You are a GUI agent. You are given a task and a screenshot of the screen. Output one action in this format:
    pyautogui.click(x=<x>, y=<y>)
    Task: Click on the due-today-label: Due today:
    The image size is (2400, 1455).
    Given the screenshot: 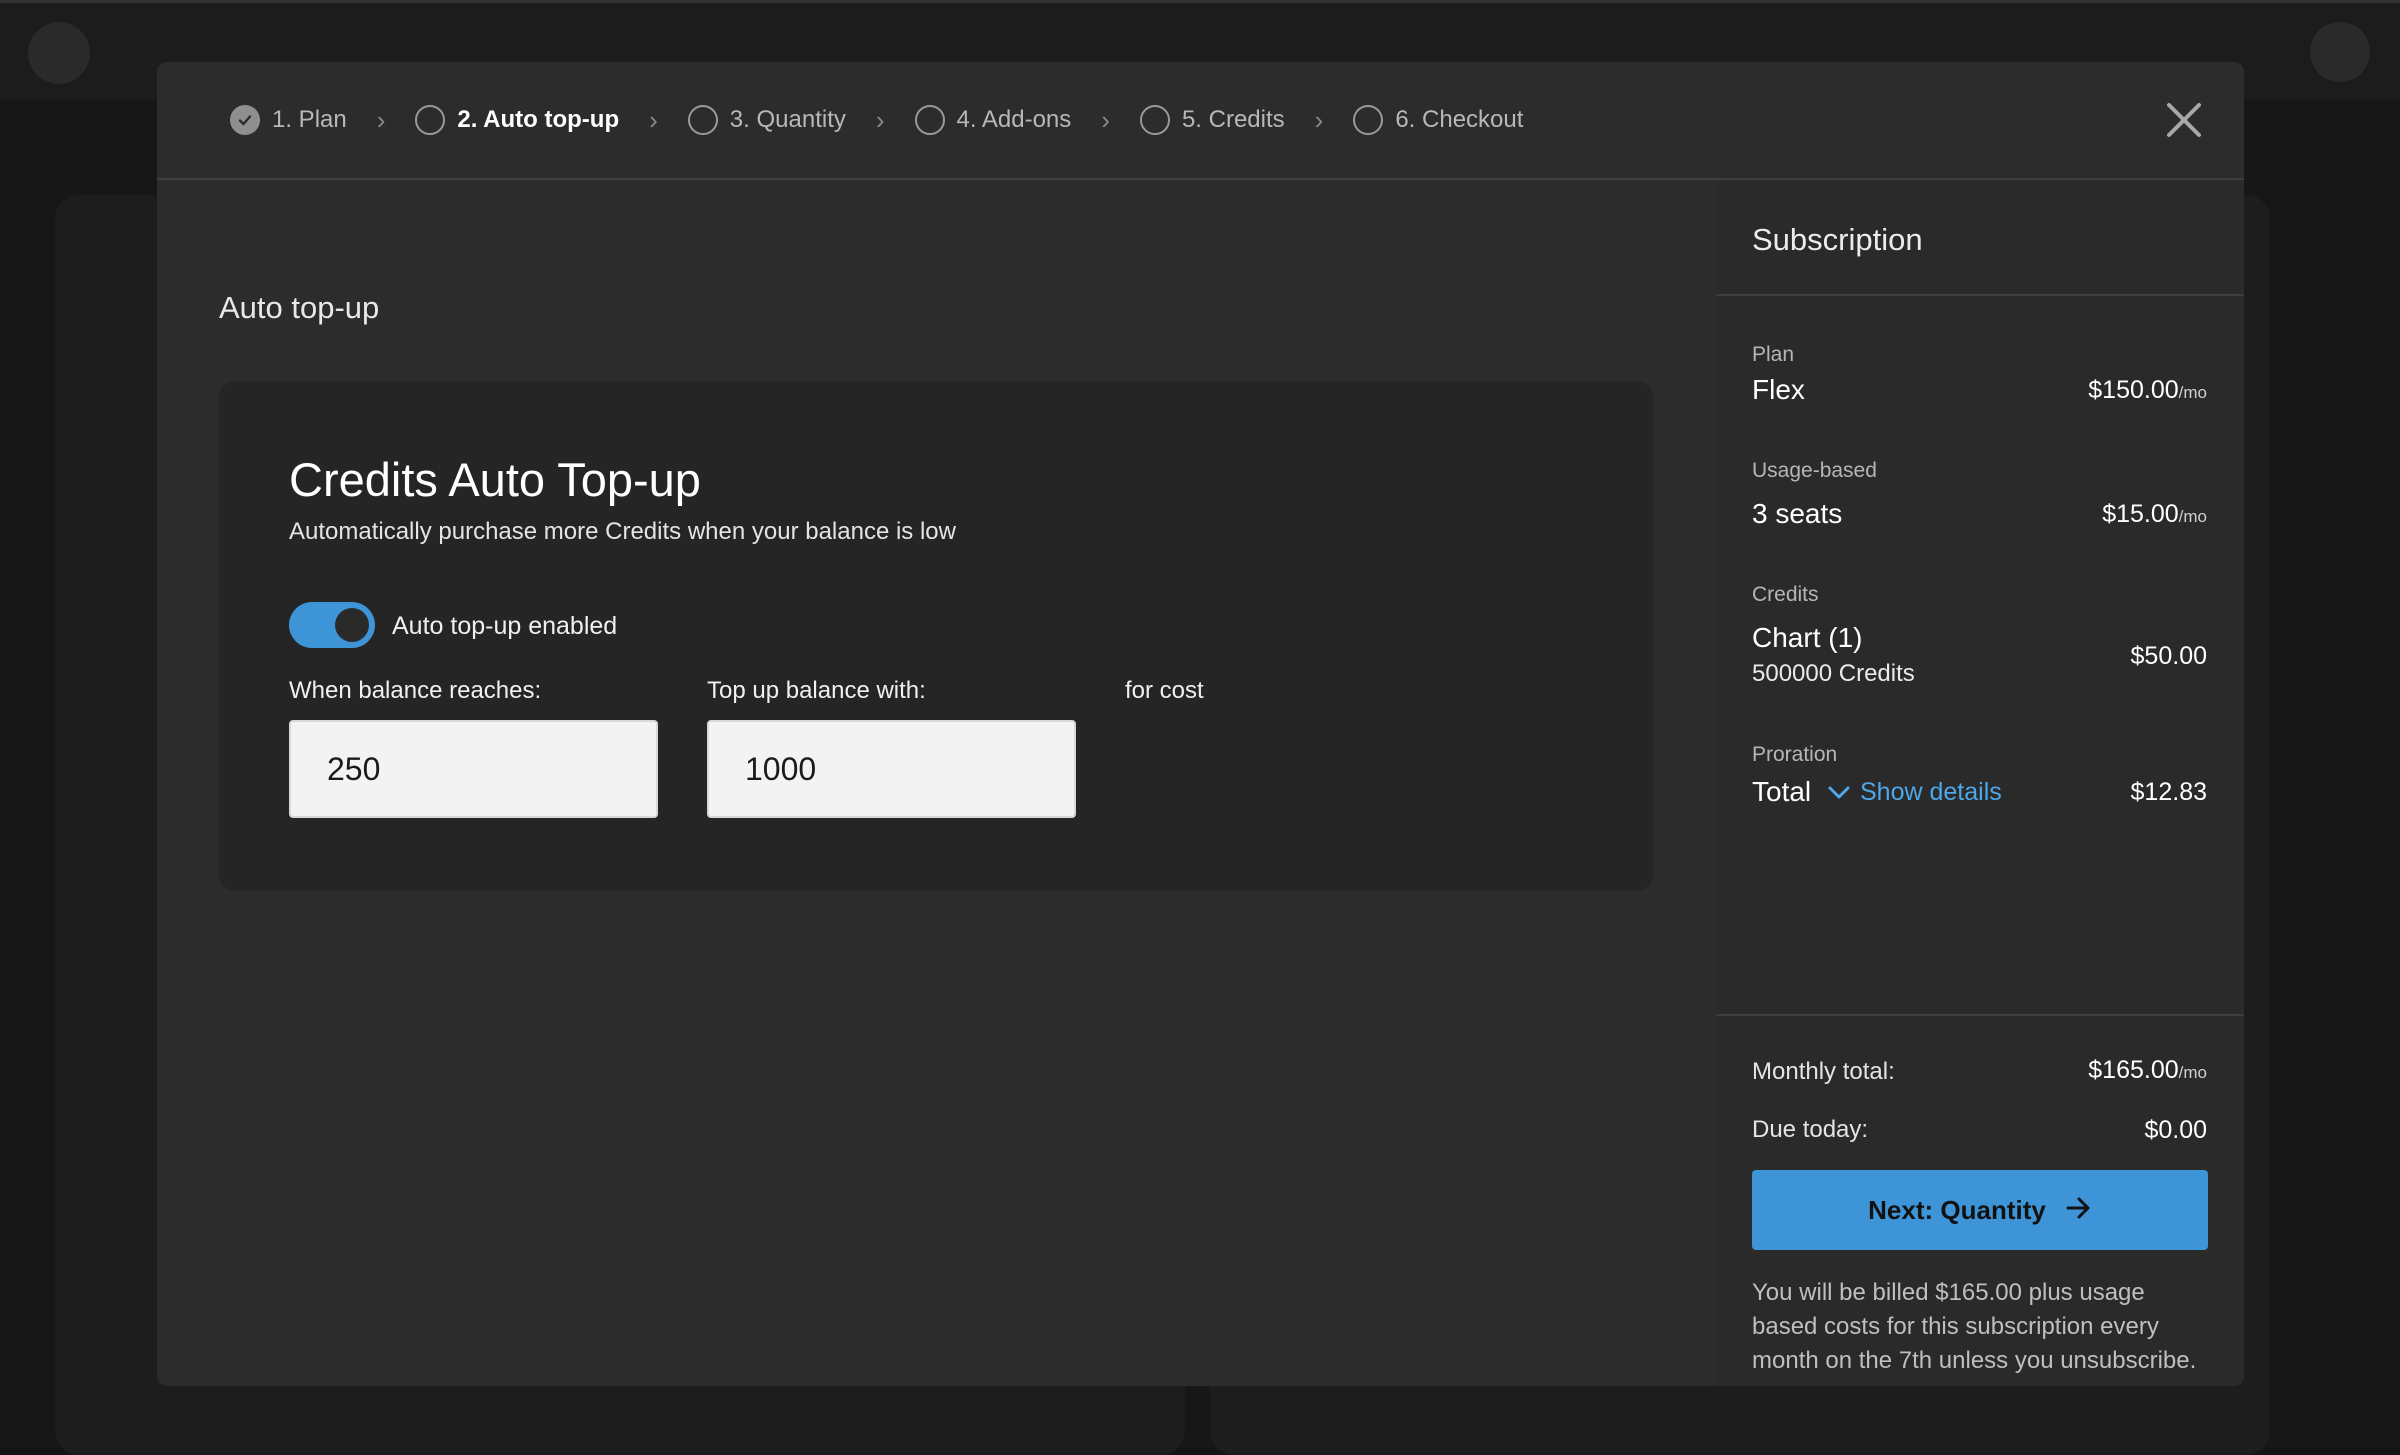 What is the action you would take?
    pyautogui.click(x=1810, y=1129)
    